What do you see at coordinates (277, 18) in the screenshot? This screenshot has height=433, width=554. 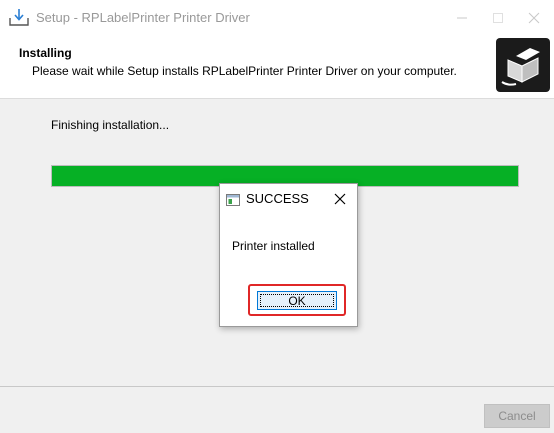 I see `title-bar: Setup - RPLabelPrinter Printer Driver` at bounding box center [277, 18].